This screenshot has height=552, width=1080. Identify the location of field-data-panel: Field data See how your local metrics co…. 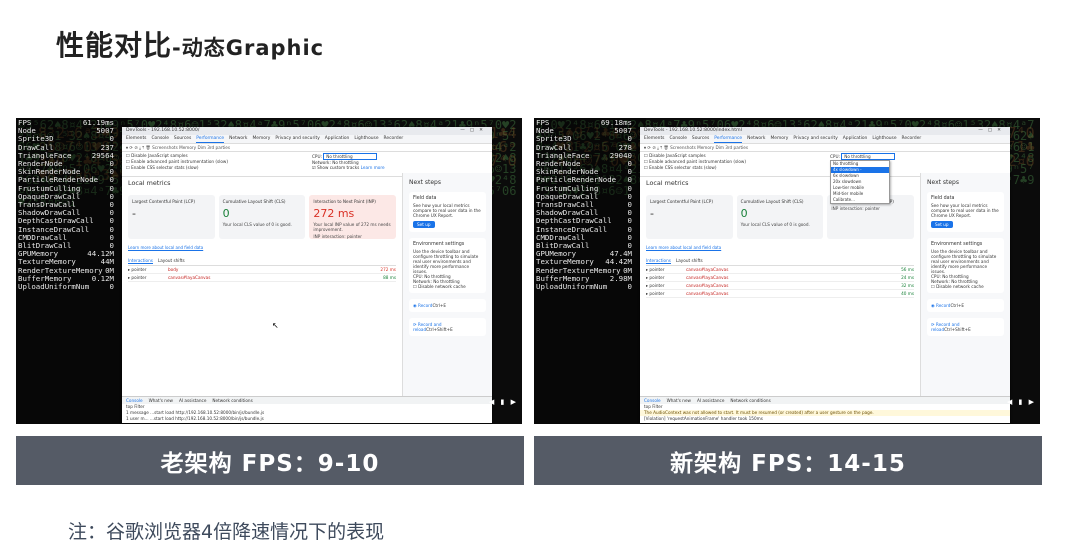
(965, 212).